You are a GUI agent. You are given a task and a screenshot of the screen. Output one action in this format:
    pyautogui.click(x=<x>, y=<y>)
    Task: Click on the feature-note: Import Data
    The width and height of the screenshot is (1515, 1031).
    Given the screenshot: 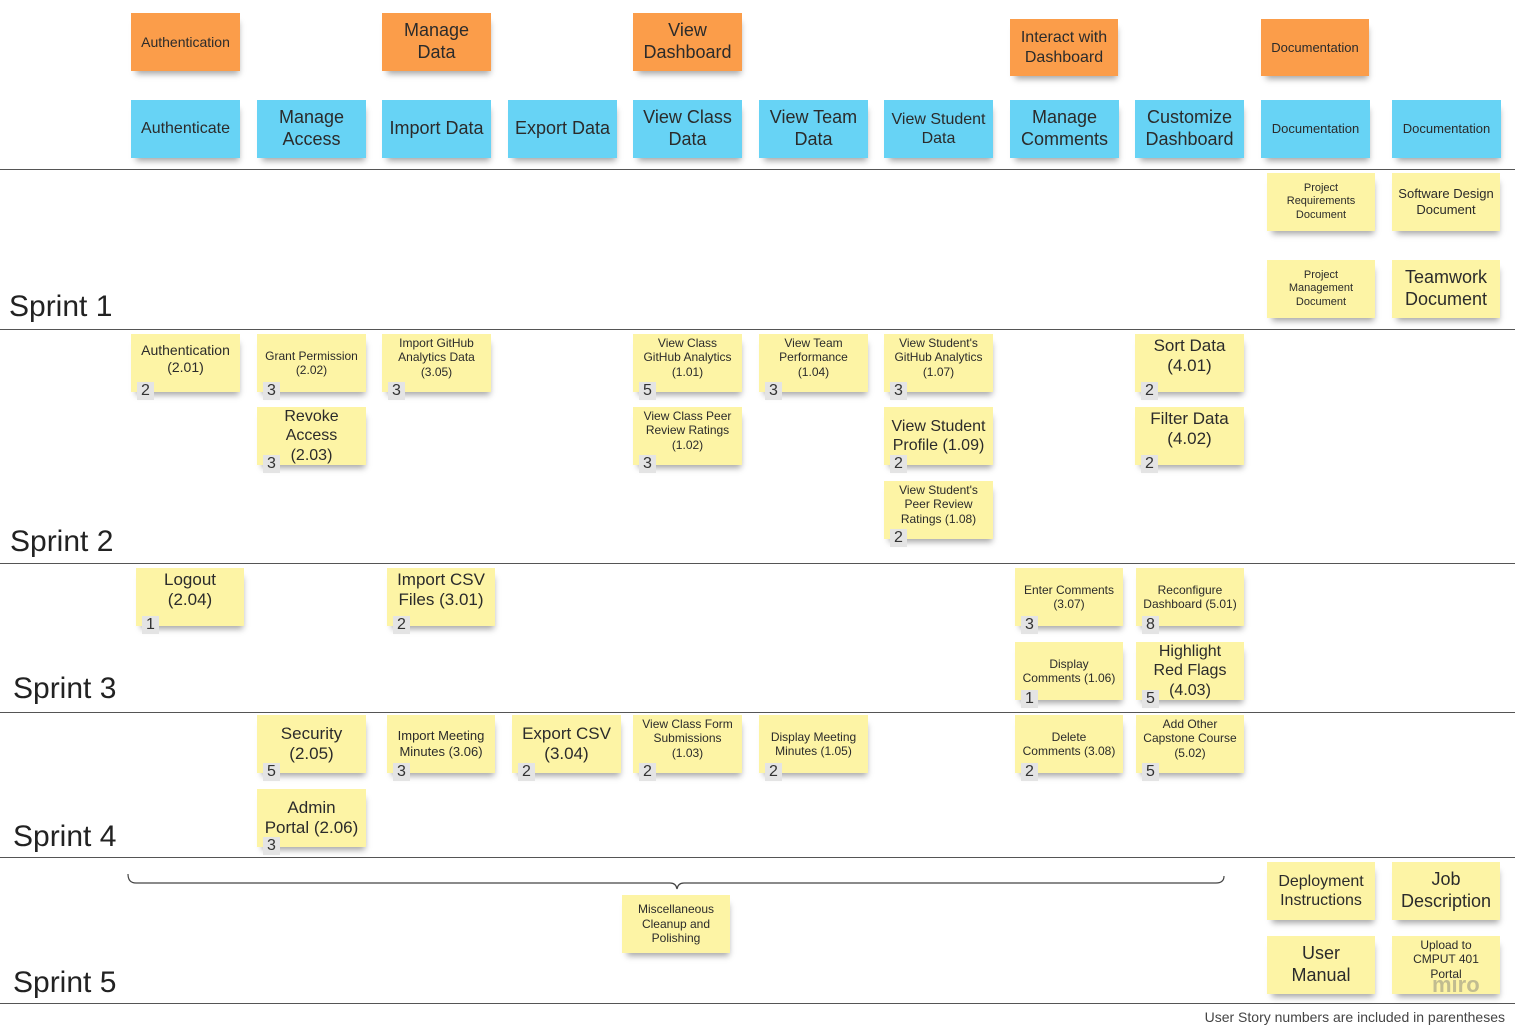 What is the action you would take?
    pyautogui.click(x=436, y=129)
    